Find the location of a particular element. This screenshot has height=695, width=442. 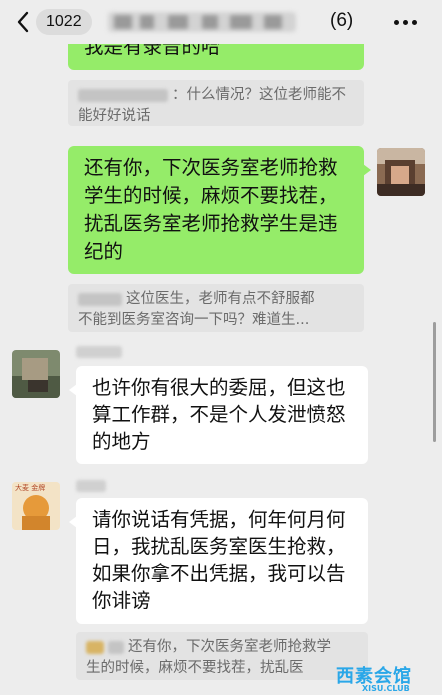

message-line: 请你说话有凭据，何年何月何 is located at coordinates (219, 519).